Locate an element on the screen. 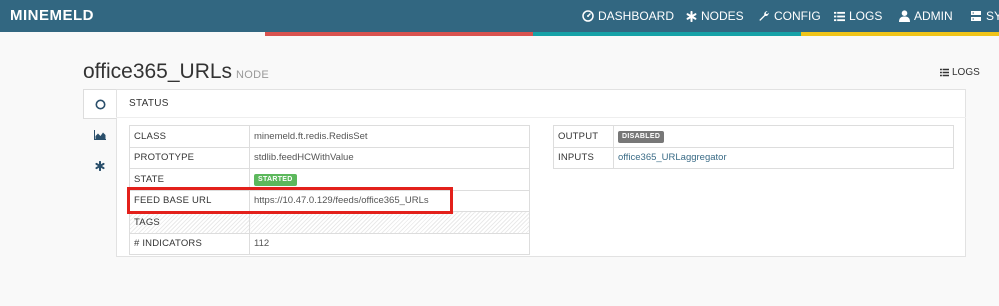 Image resolution: width=999 pixels, height=306 pixels. property-key: CLASS is located at coordinates (189, 136).